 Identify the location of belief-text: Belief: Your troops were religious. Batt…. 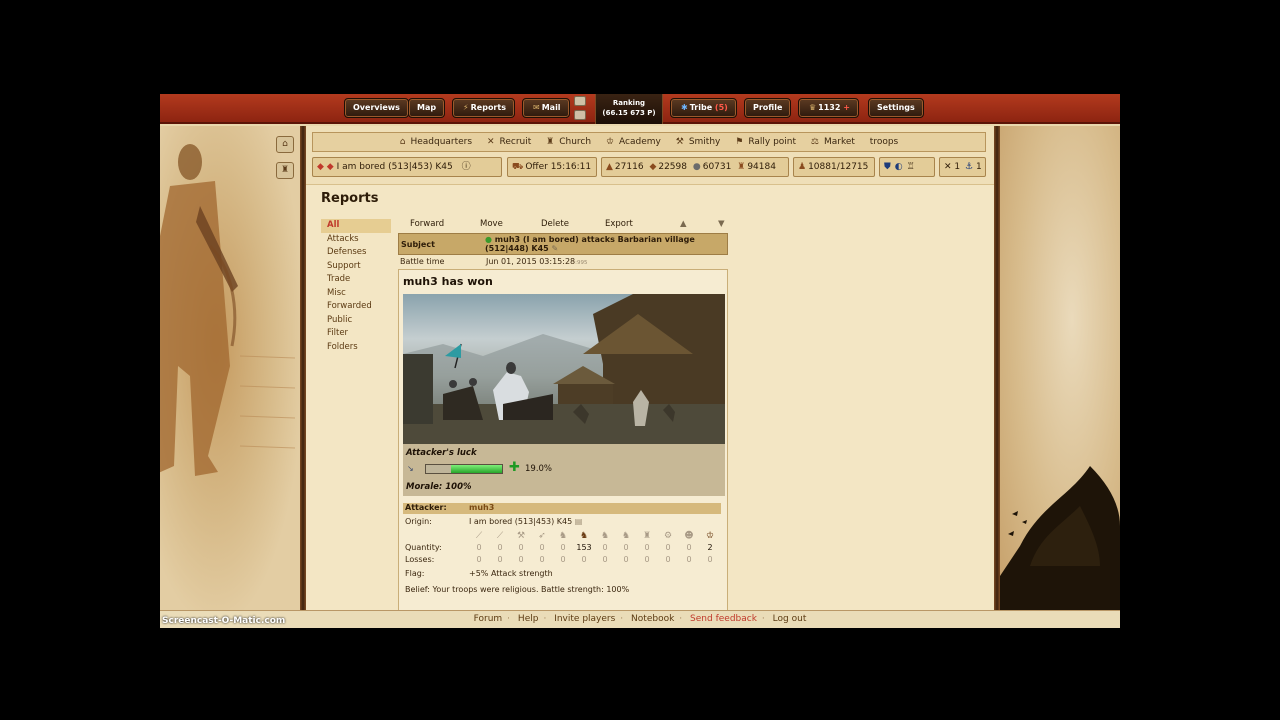
(517, 589).